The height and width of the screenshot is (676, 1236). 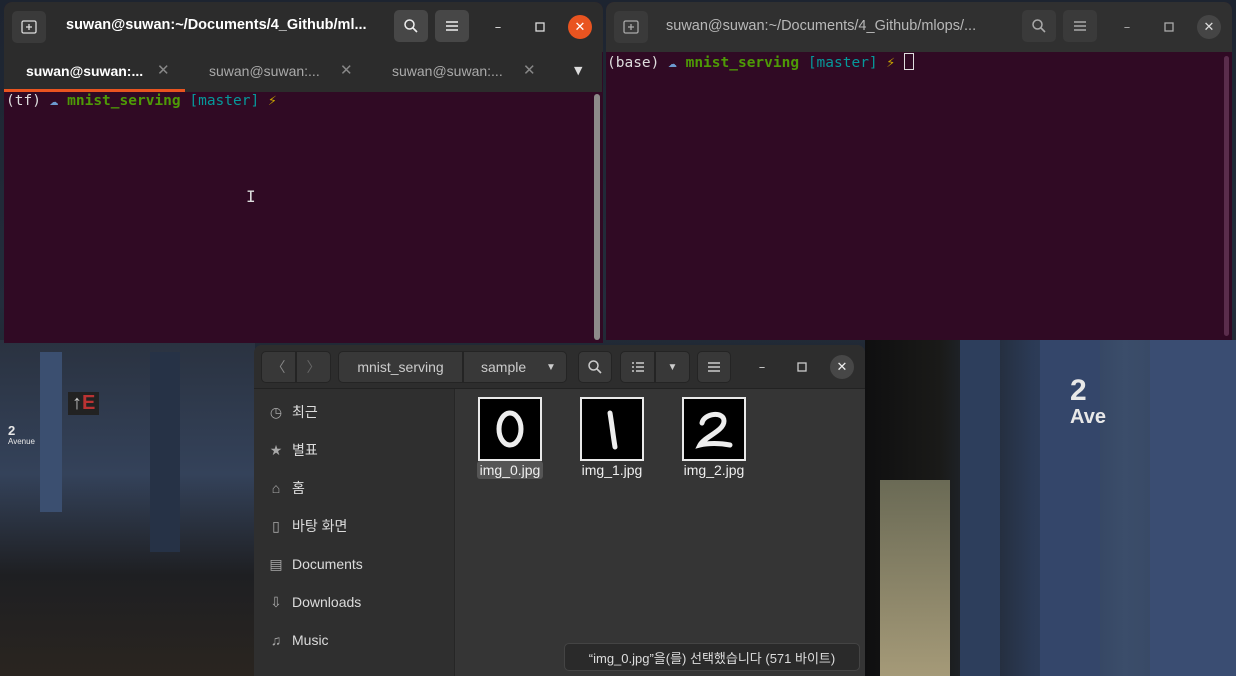 What do you see at coordinates (278, 367) in the screenshot?
I see `back-button: 〈` at bounding box center [278, 367].